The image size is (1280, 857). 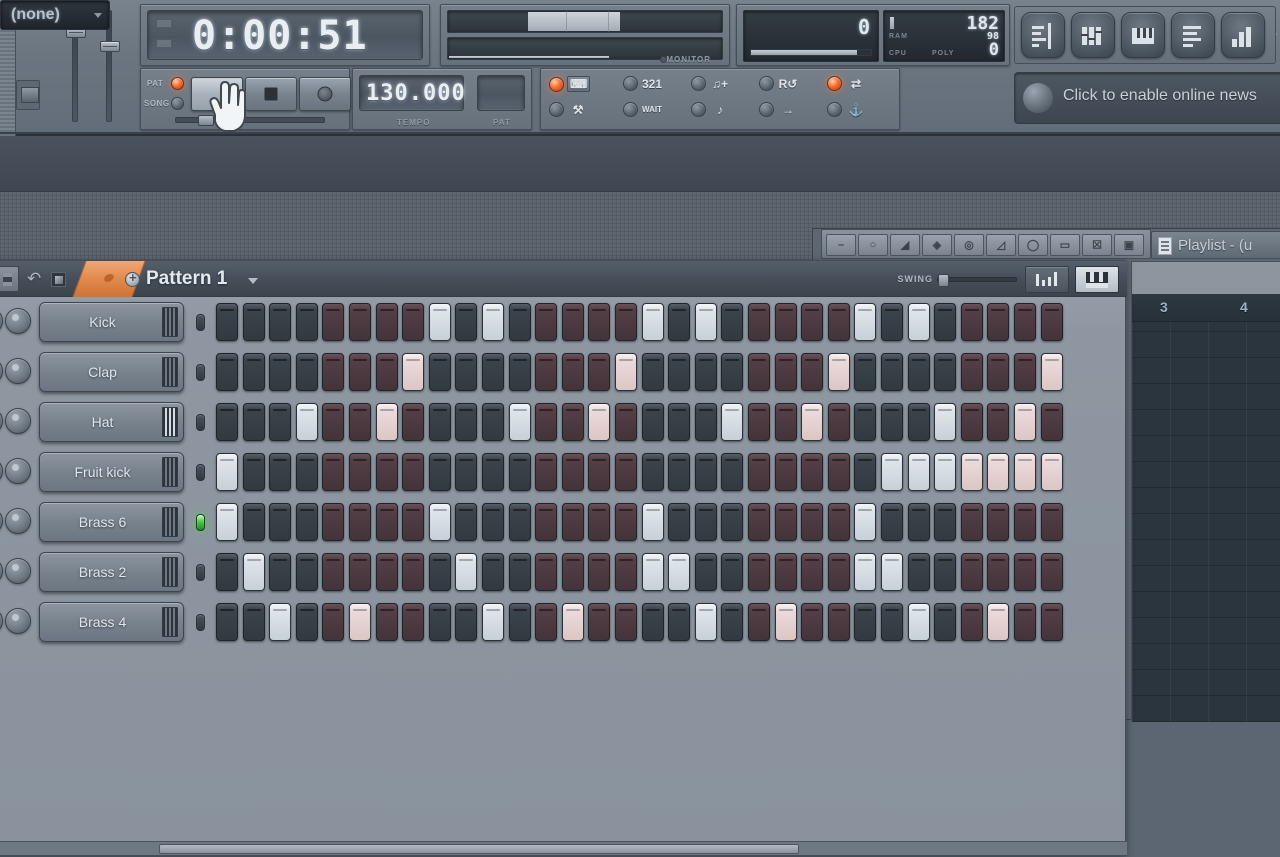 What do you see at coordinates (1129, 245) in the screenshot?
I see `playback-tool: ▣` at bounding box center [1129, 245].